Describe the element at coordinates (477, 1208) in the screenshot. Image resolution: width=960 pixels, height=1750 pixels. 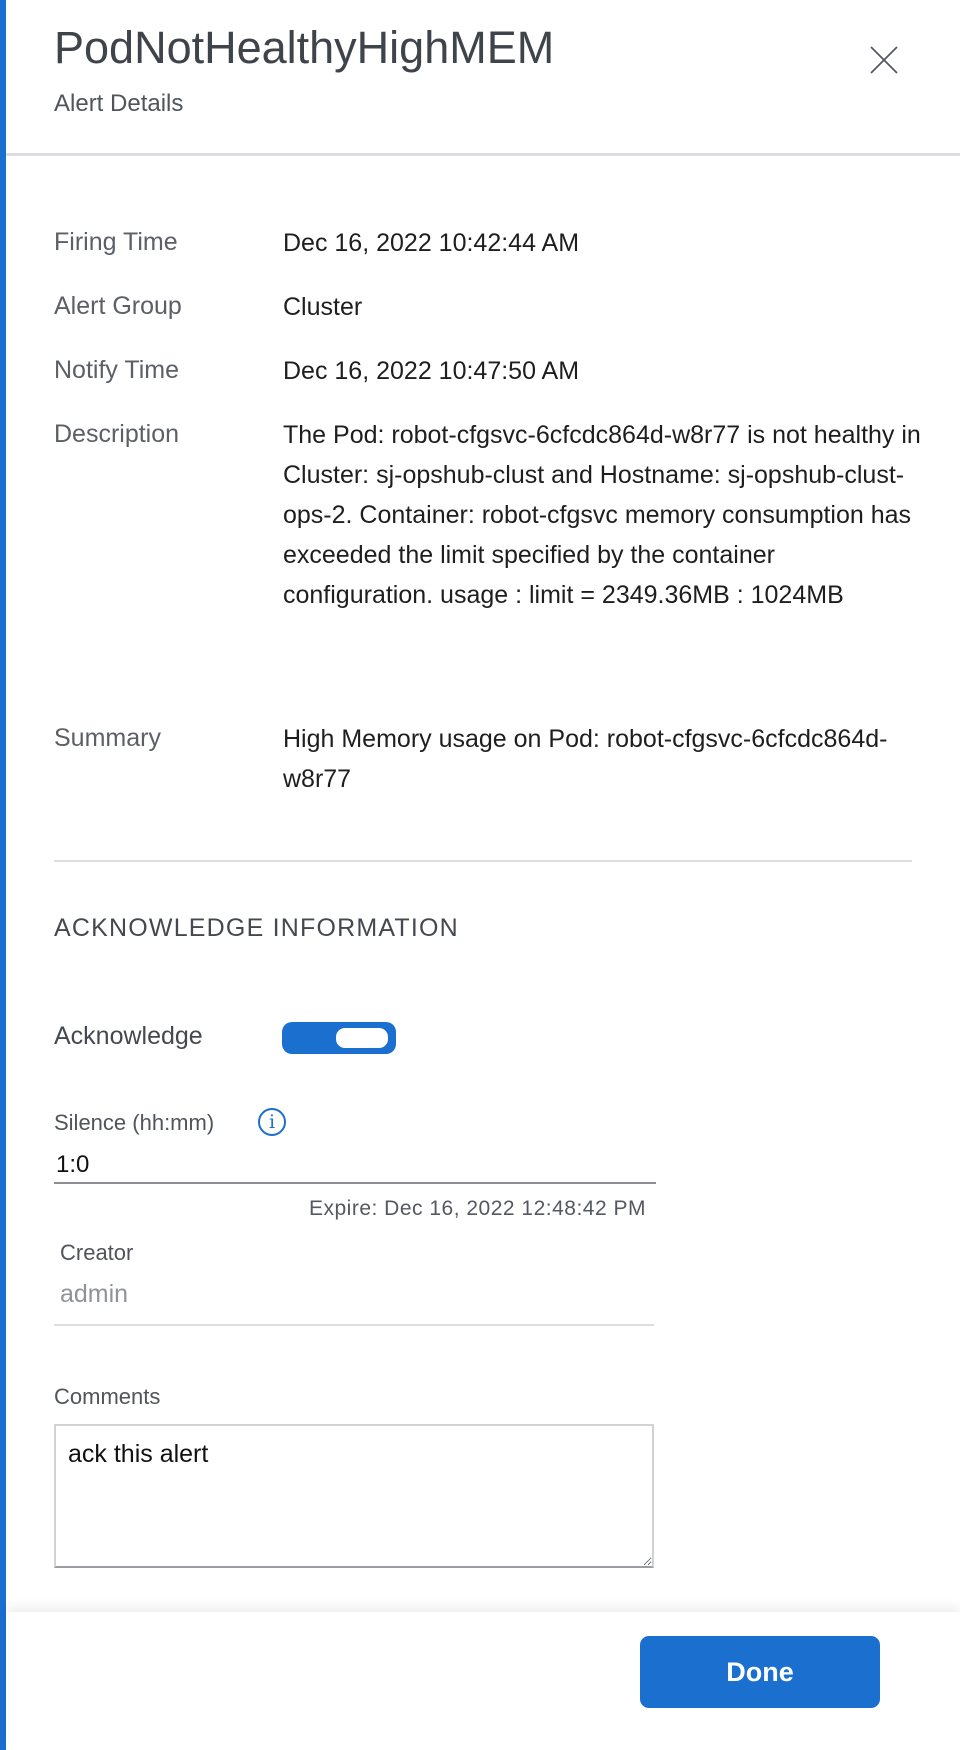
I see `expire-text: Expire: Dec 16, 2022 12:48:42 PM` at that location.